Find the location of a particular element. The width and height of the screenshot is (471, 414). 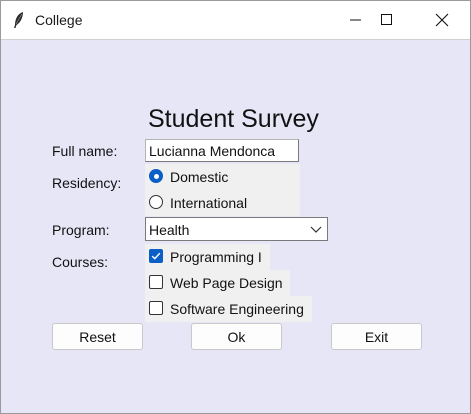

checkbox-checked-icon is located at coordinates (156, 256).